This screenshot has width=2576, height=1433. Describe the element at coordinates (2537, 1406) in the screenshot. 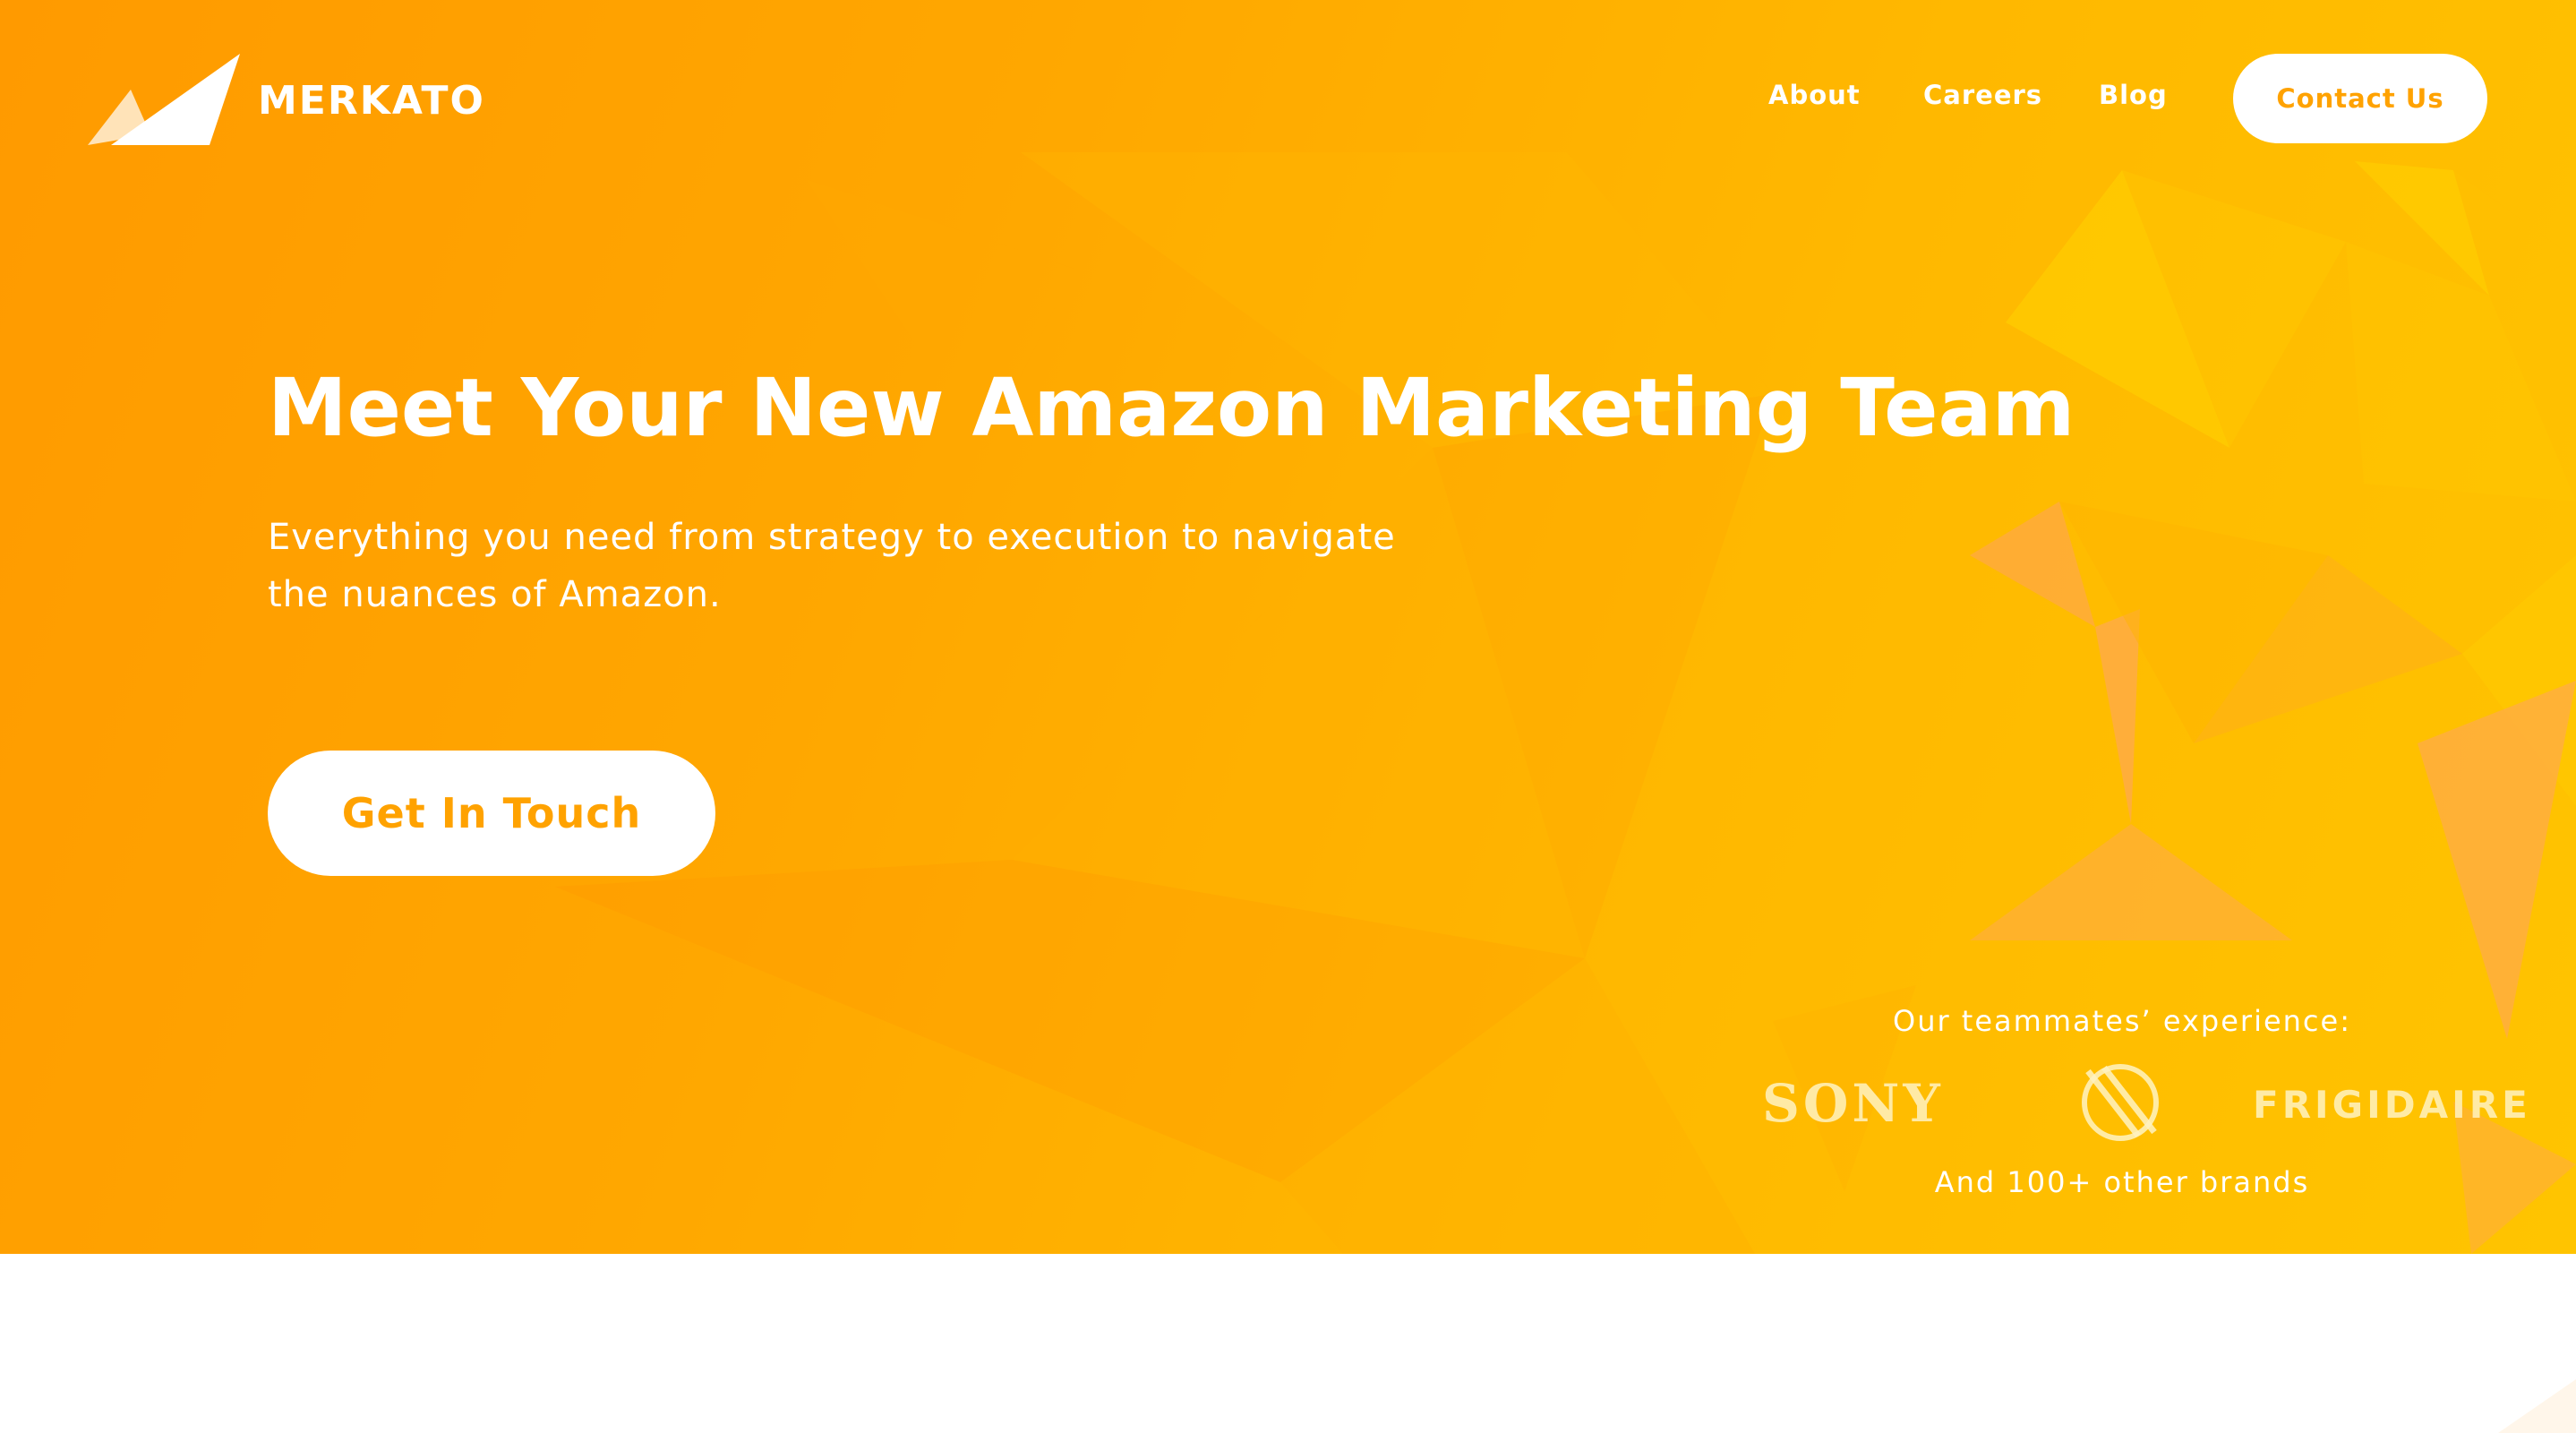

I see `decorative-corner-shape` at that location.